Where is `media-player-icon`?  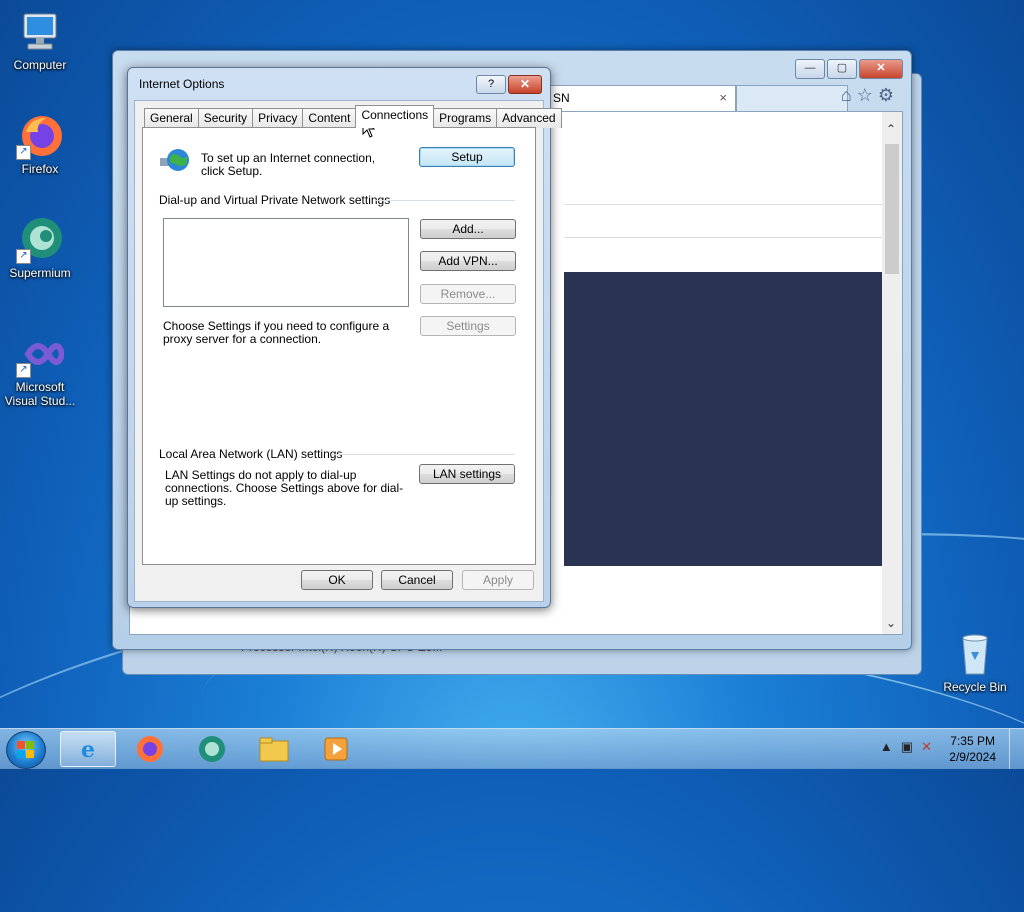 media-player-icon is located at coordinates (336, 749).